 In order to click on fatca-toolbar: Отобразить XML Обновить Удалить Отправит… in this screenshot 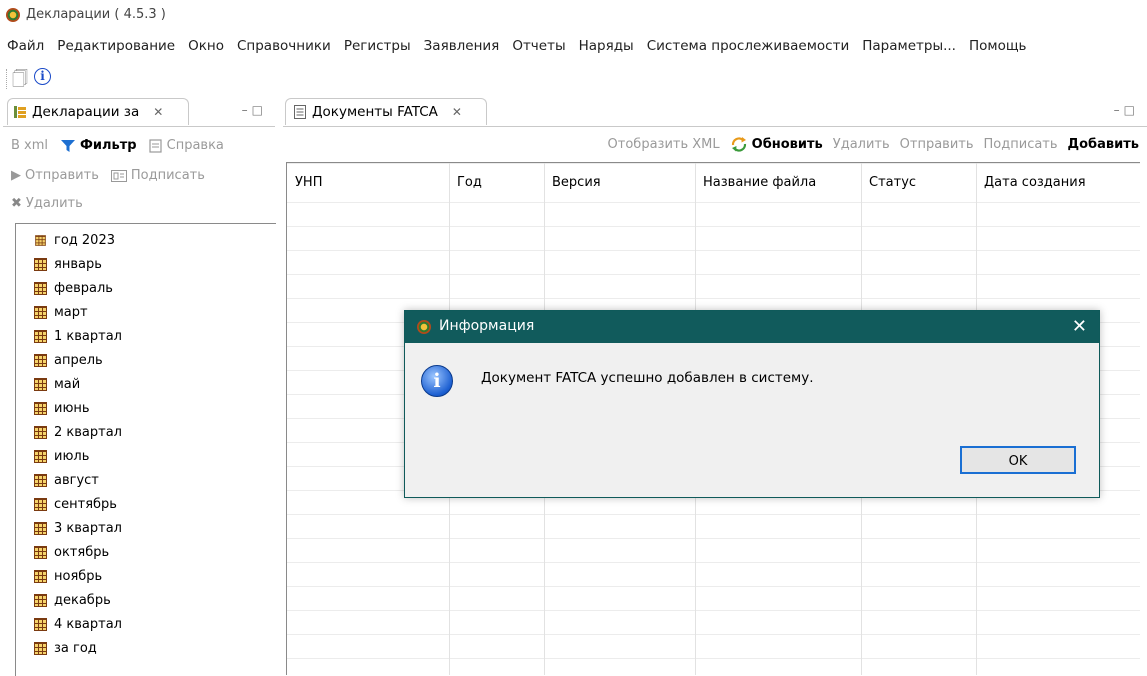, I will do `click(711, 144)`.